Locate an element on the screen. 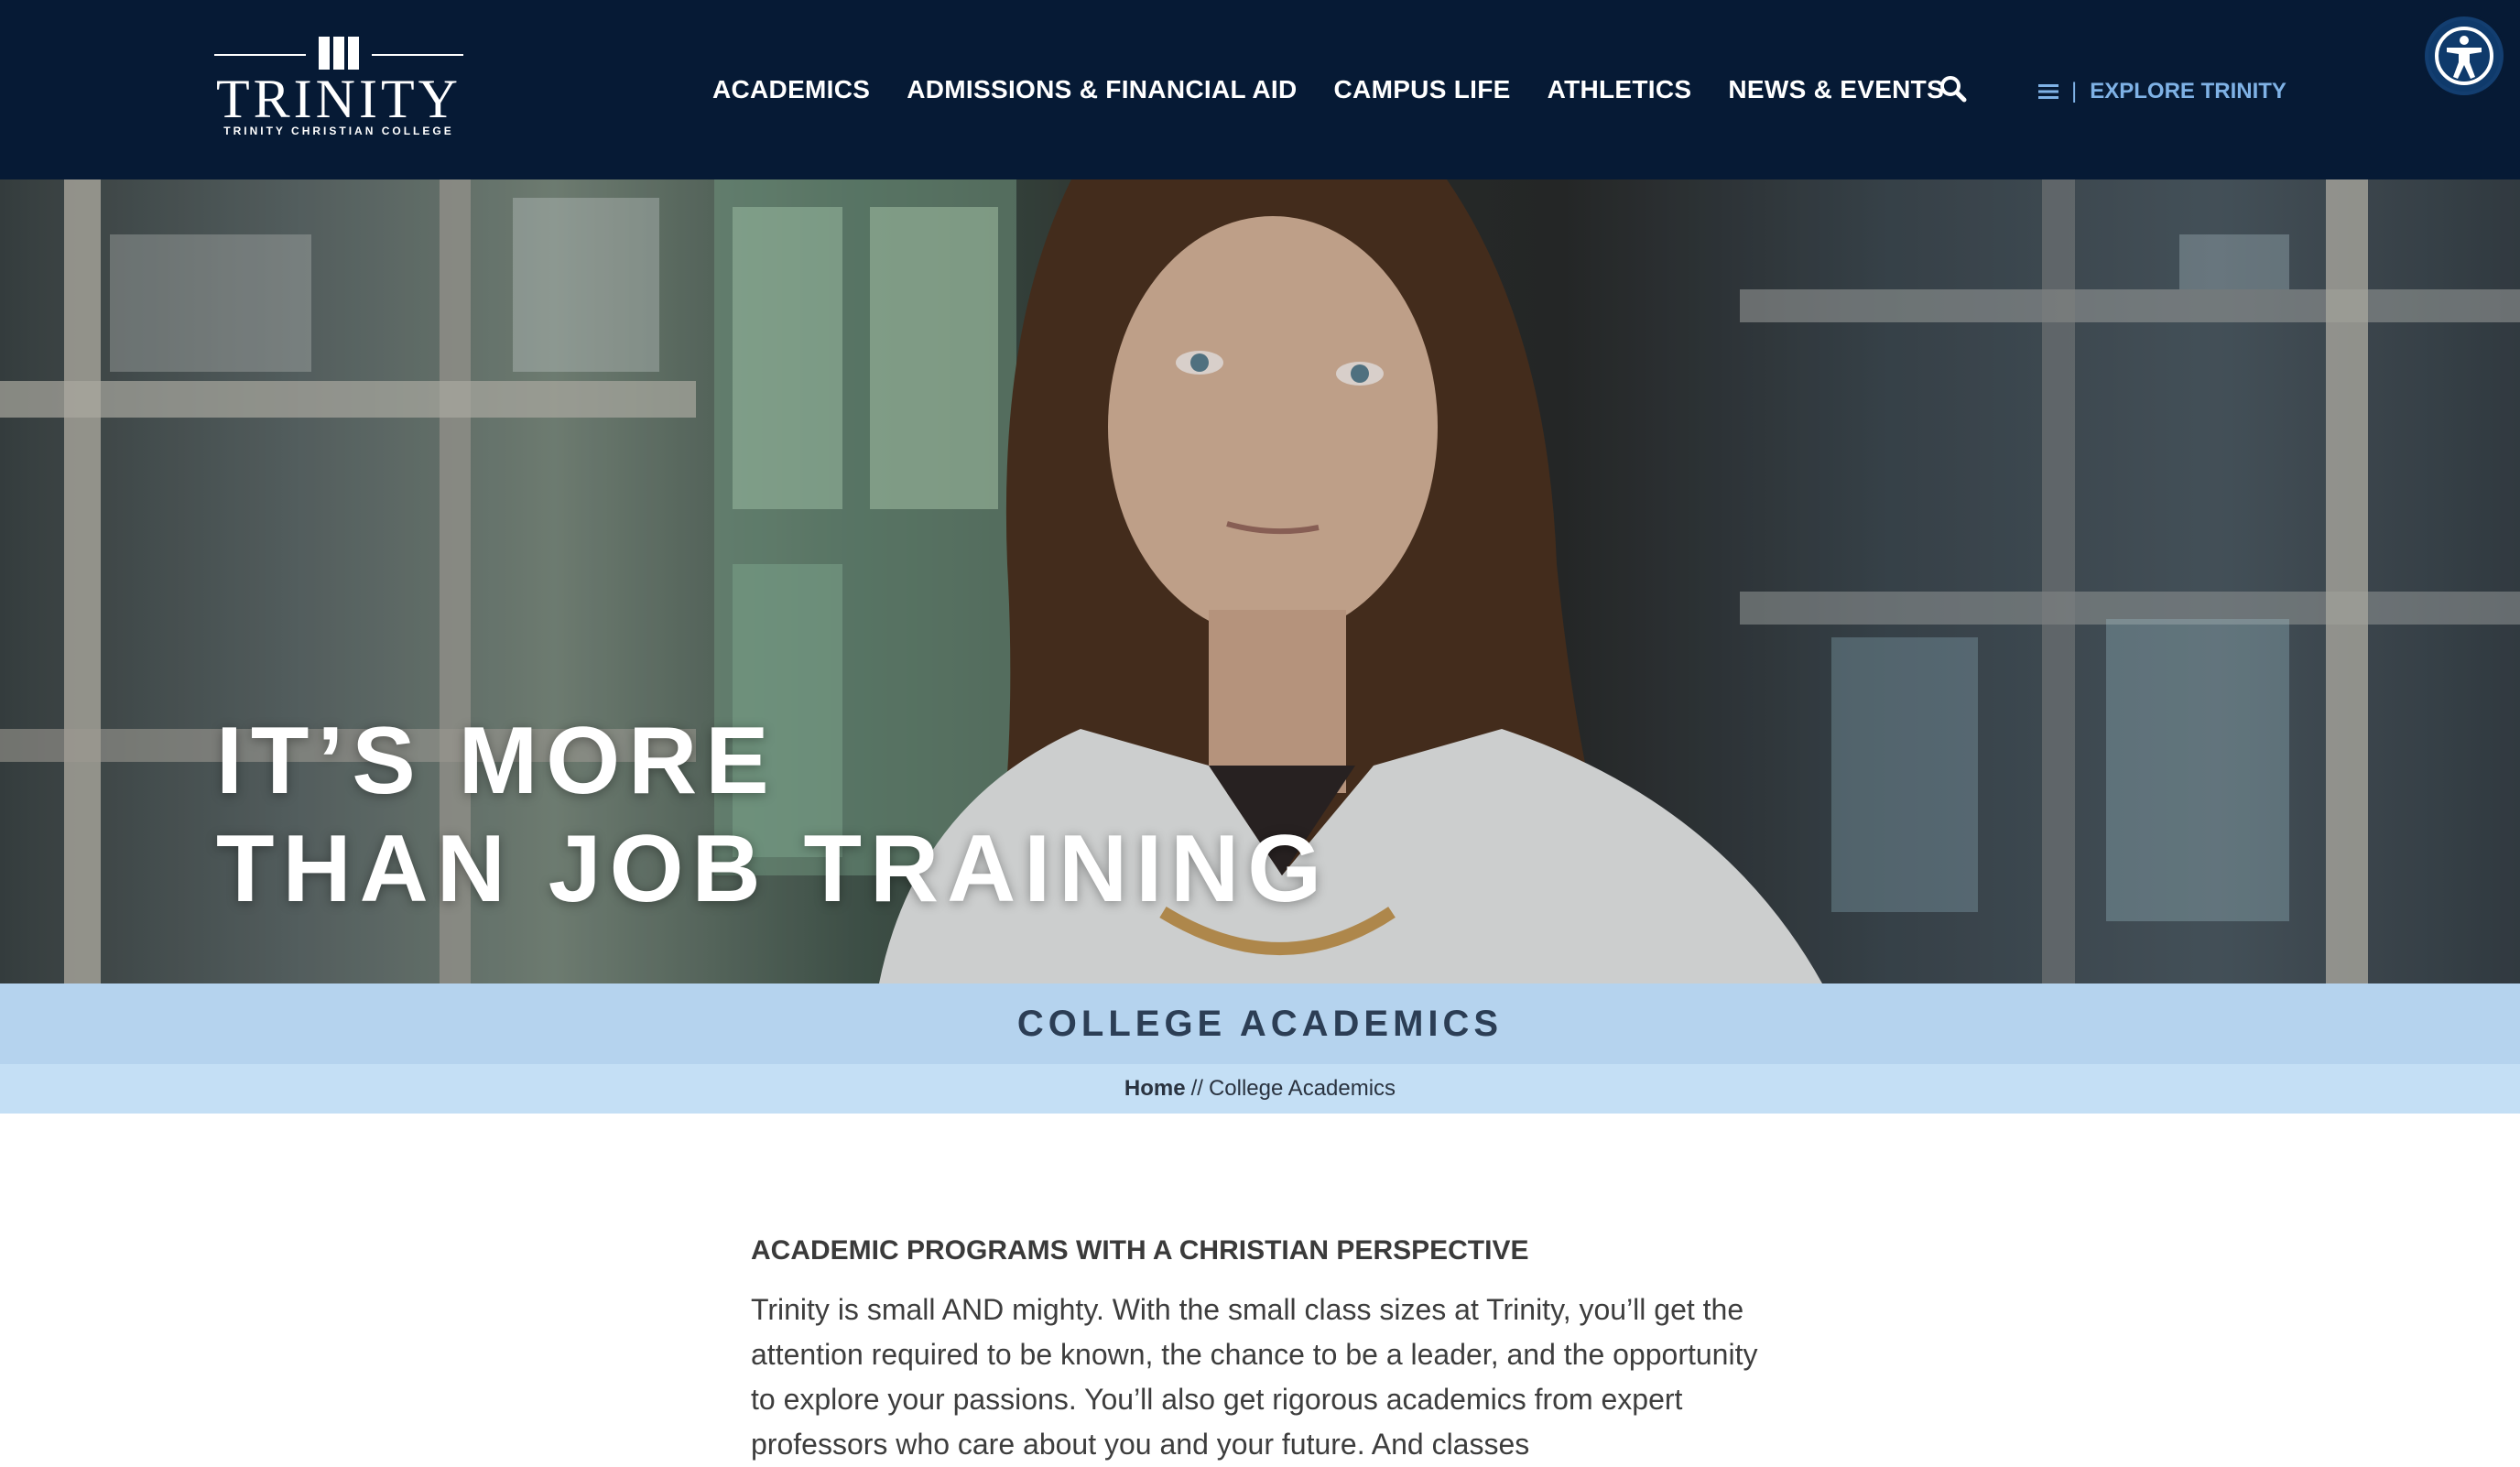  search-button is located at coordinates (1953, 88).